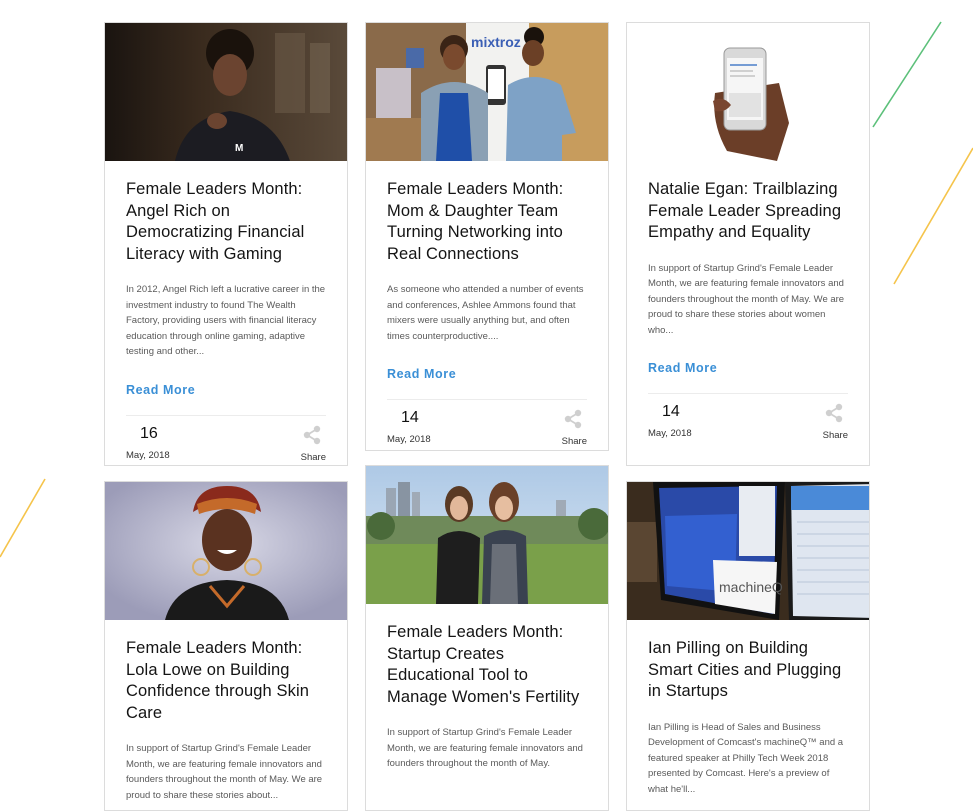 This screenshot has width=973, height=811. Describe the element at coordinates (496, 42) in the screenshot. I see `banner-text: mixtroz` at that location.